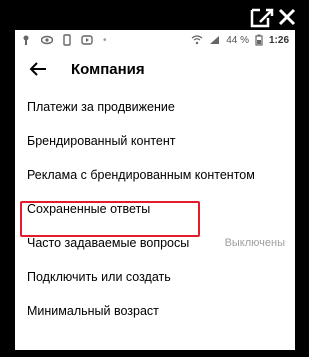  I want to click on list-item-label: Реклама с брендированным контентом, so click(141, 175).